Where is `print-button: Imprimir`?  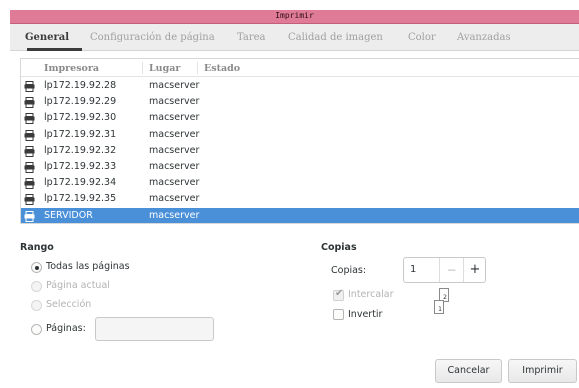
print-button: Imprimir is located at coordinates (542, 371).